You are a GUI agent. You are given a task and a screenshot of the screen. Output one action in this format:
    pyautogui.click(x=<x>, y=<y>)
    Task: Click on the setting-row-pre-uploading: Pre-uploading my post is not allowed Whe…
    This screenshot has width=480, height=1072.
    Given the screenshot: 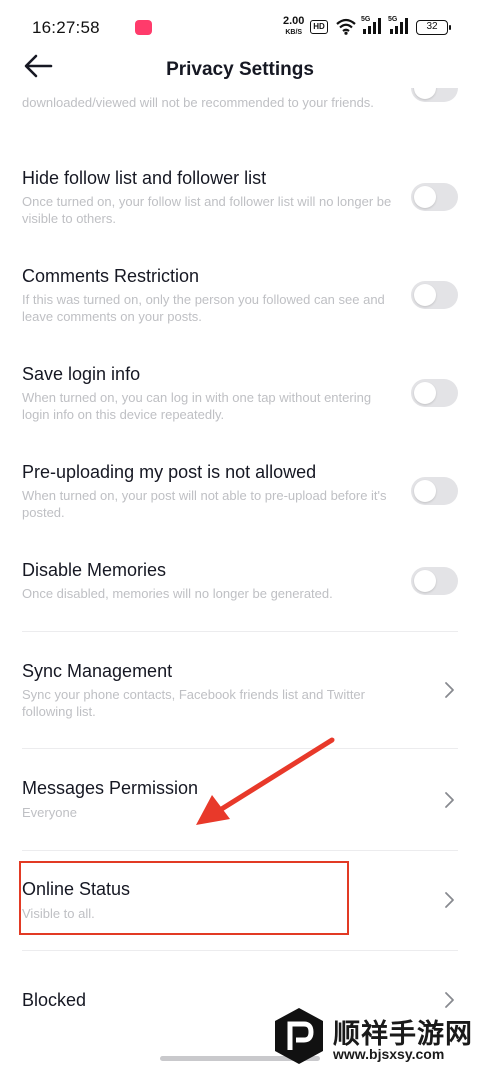 What is the action you would take?
    pyautogui.click(x=240, y=494)
    